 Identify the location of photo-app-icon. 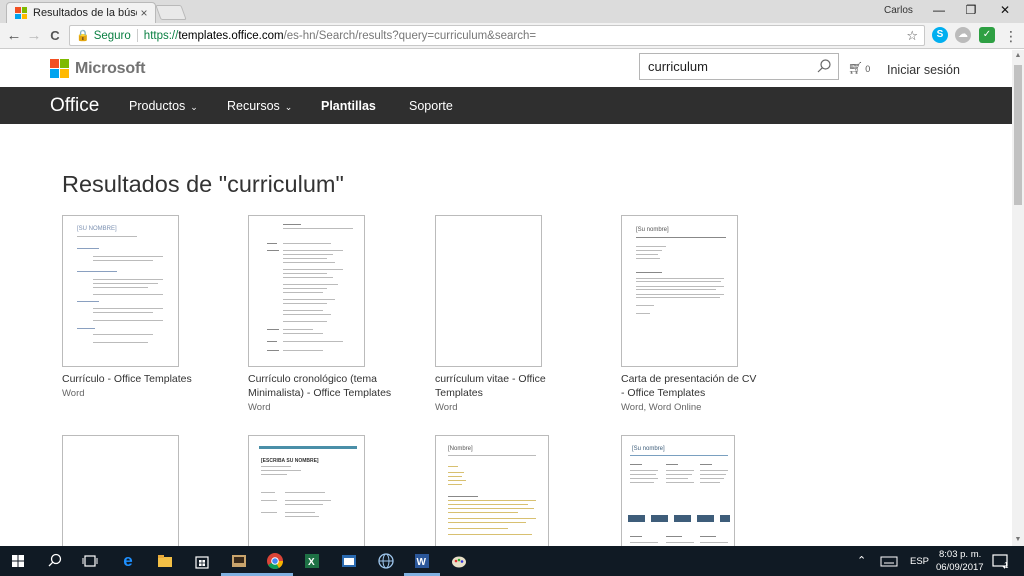
(239, 561).